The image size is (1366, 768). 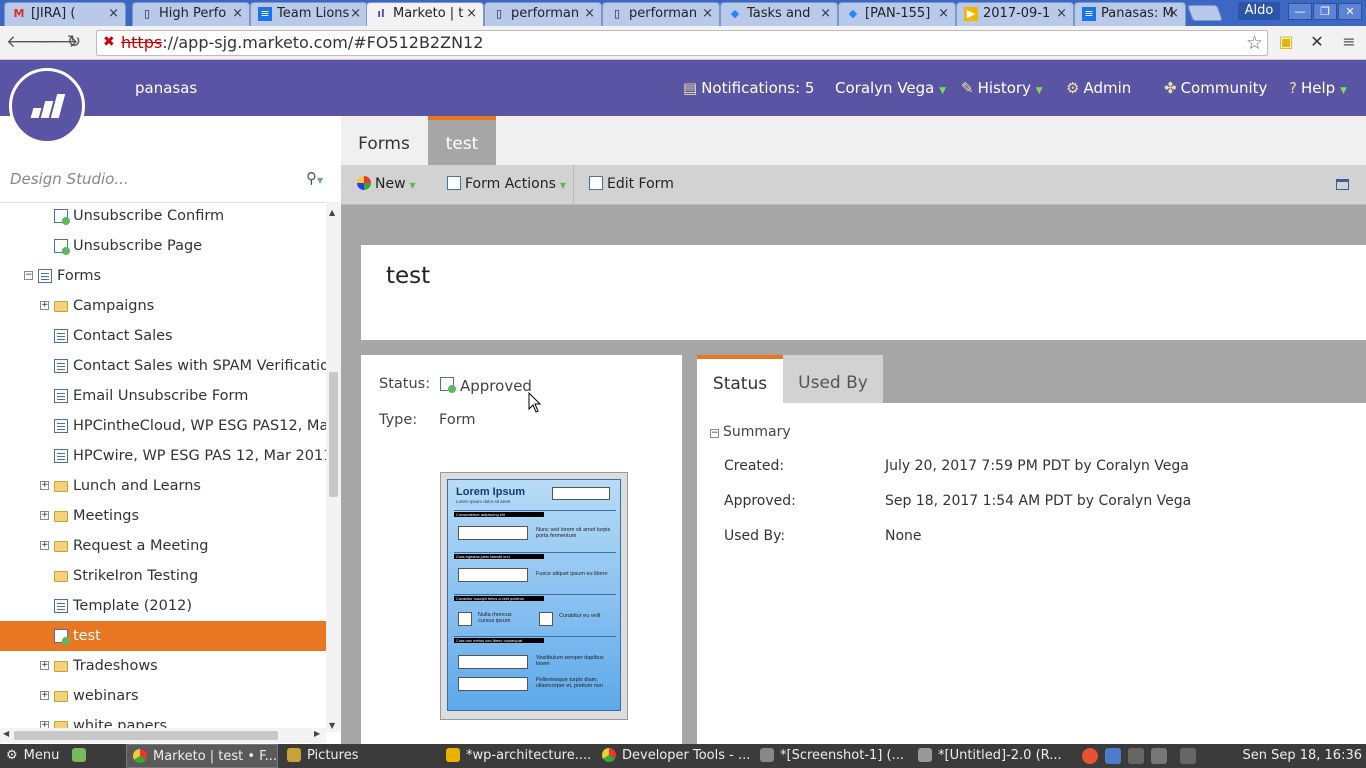 I want to click on tree-item: Email Unsubscribe Form, so click(x=163, y=396).